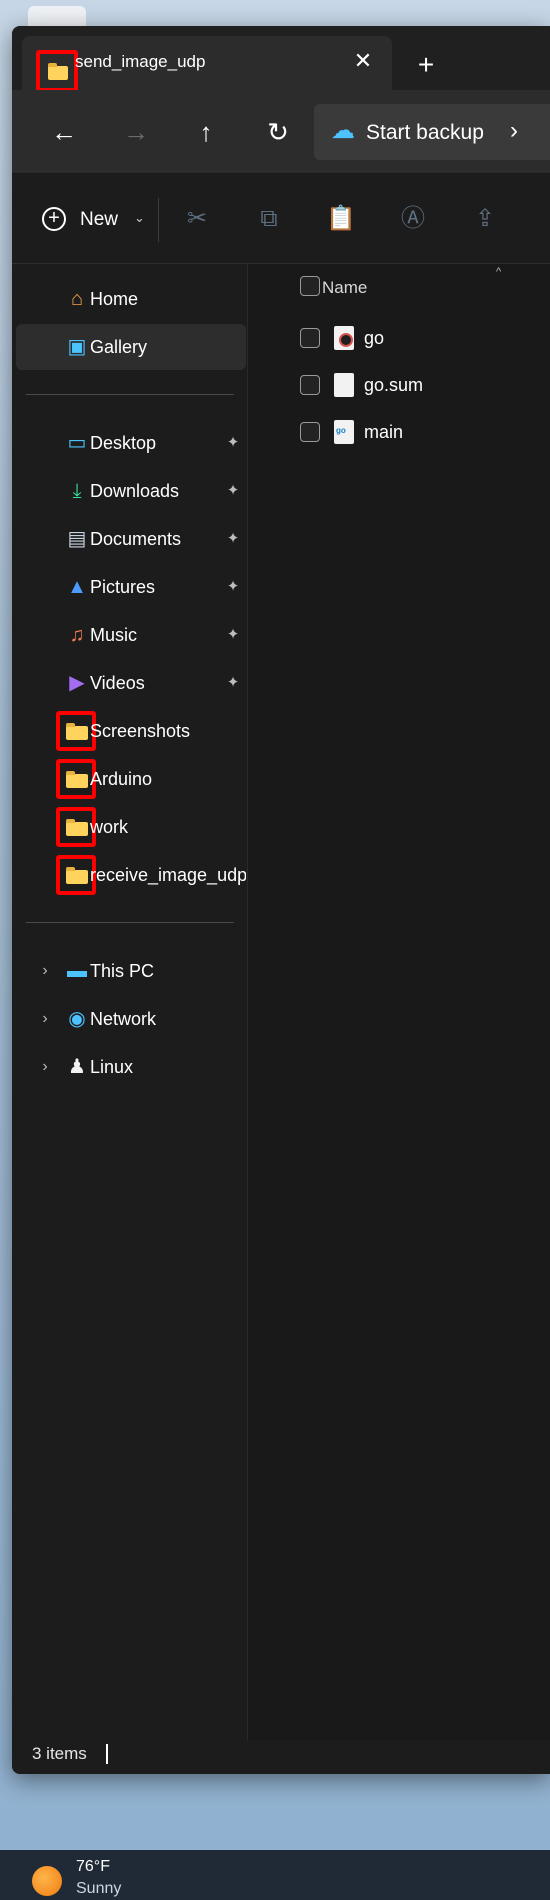  Describe the element at coordinates (384, 432) in the screenshot. I see `file-name: main` at that location.